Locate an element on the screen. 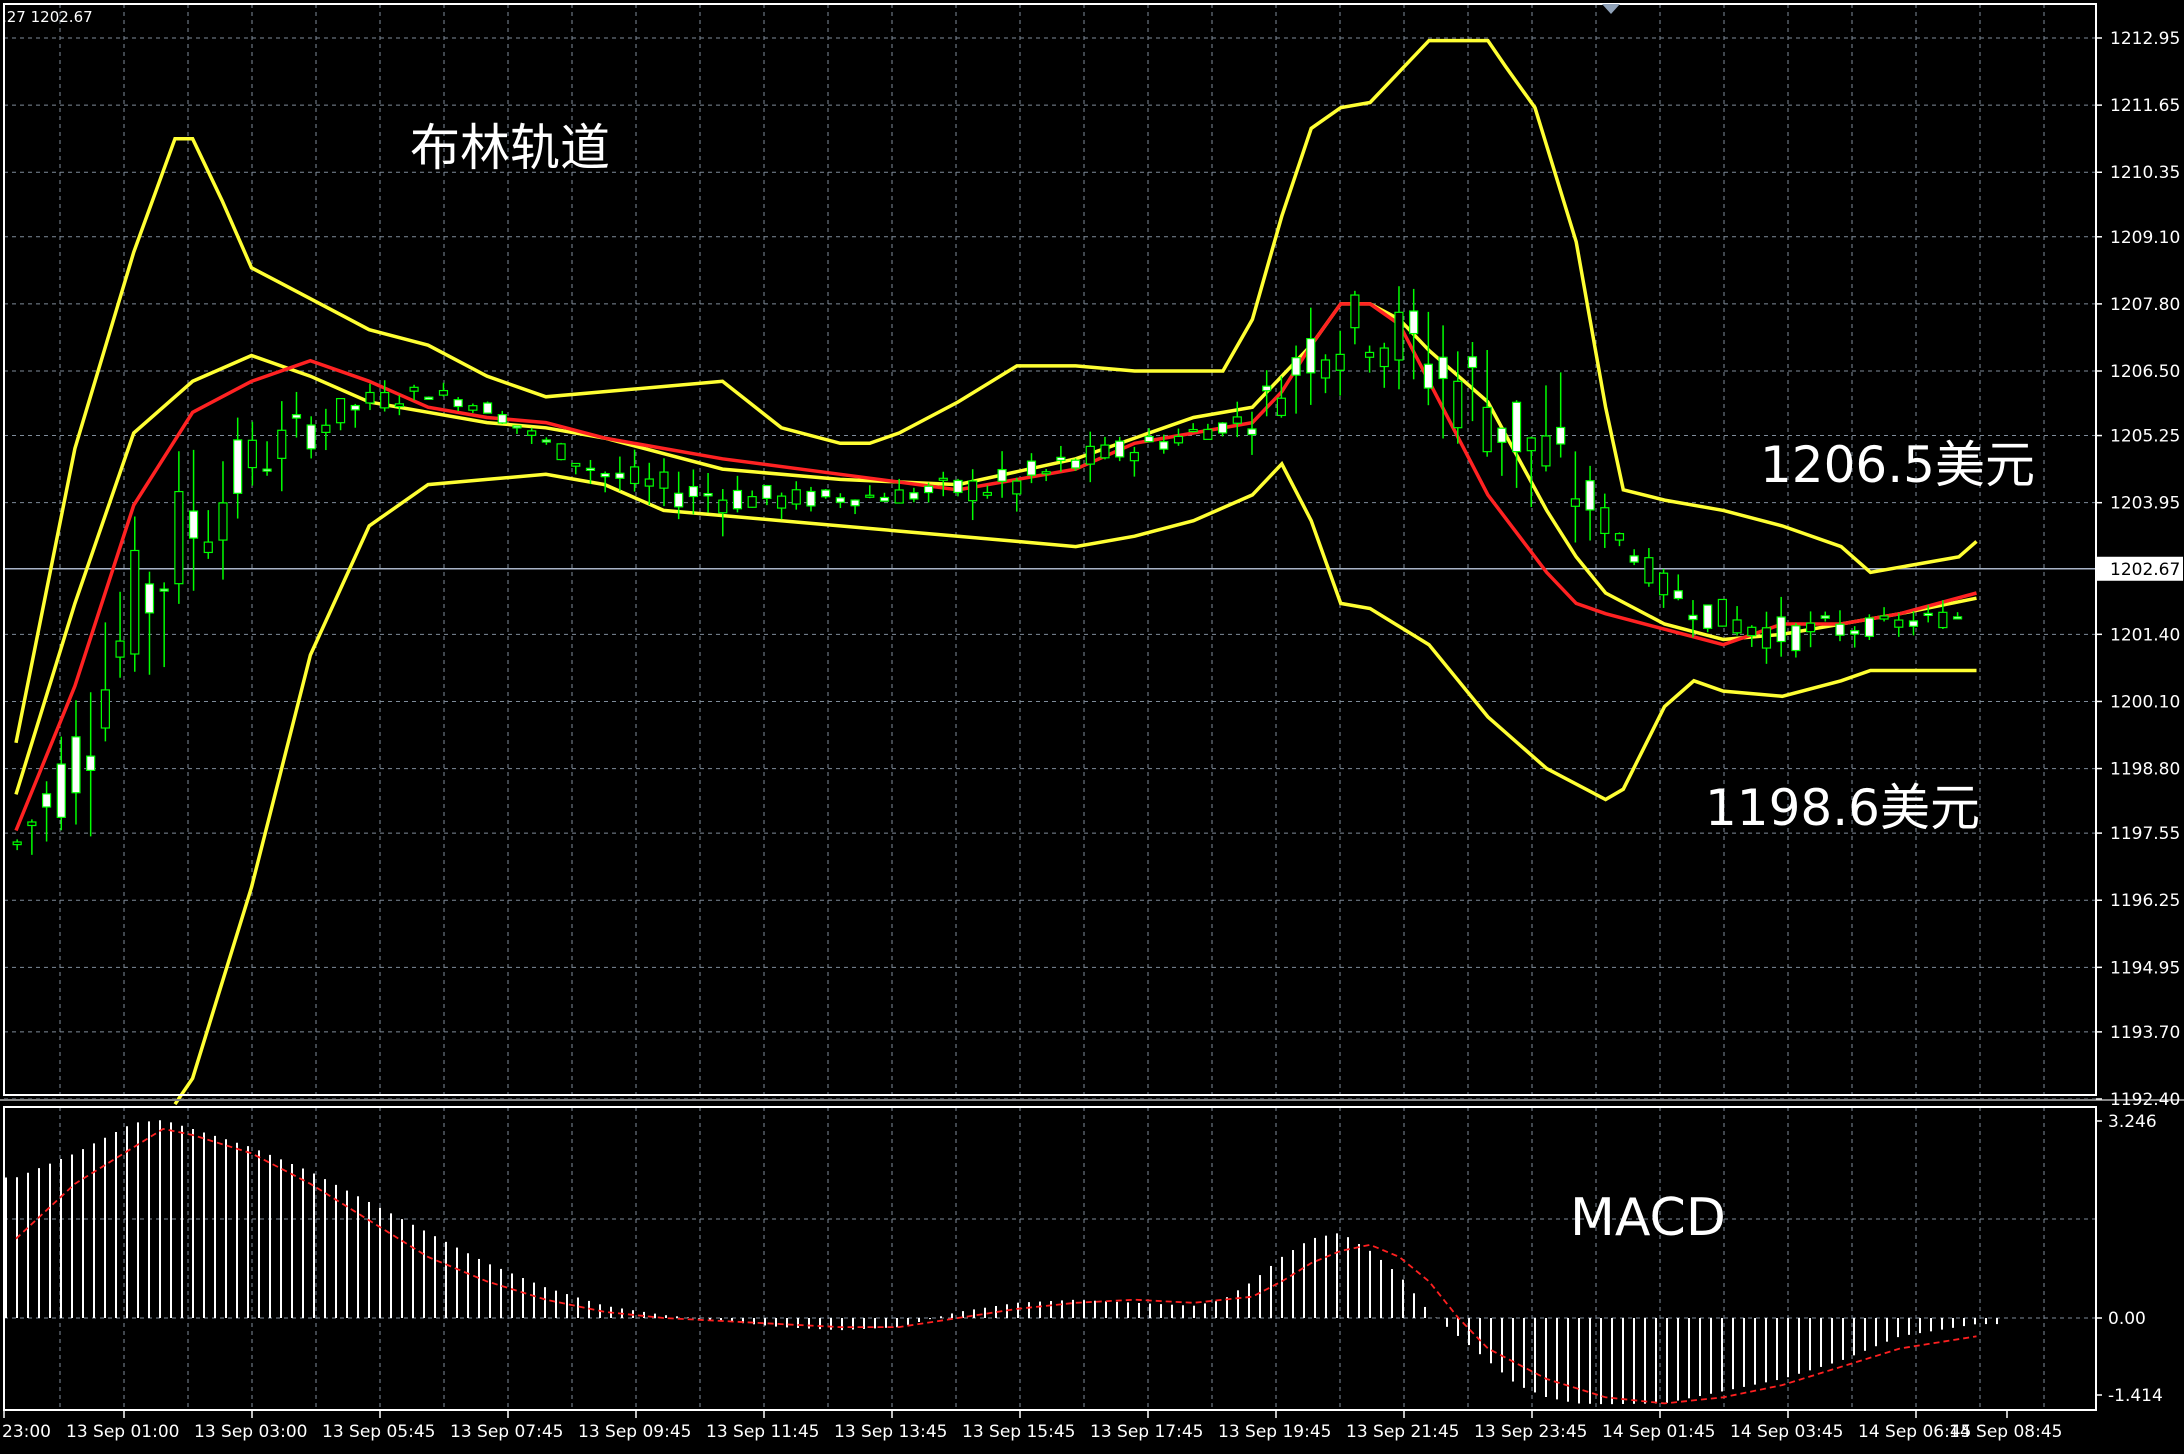 The width and height of the screenshot is (2184, 1454). time-tick-label: 13 Sep 17:45 is located at coordinates (1146, 1432).